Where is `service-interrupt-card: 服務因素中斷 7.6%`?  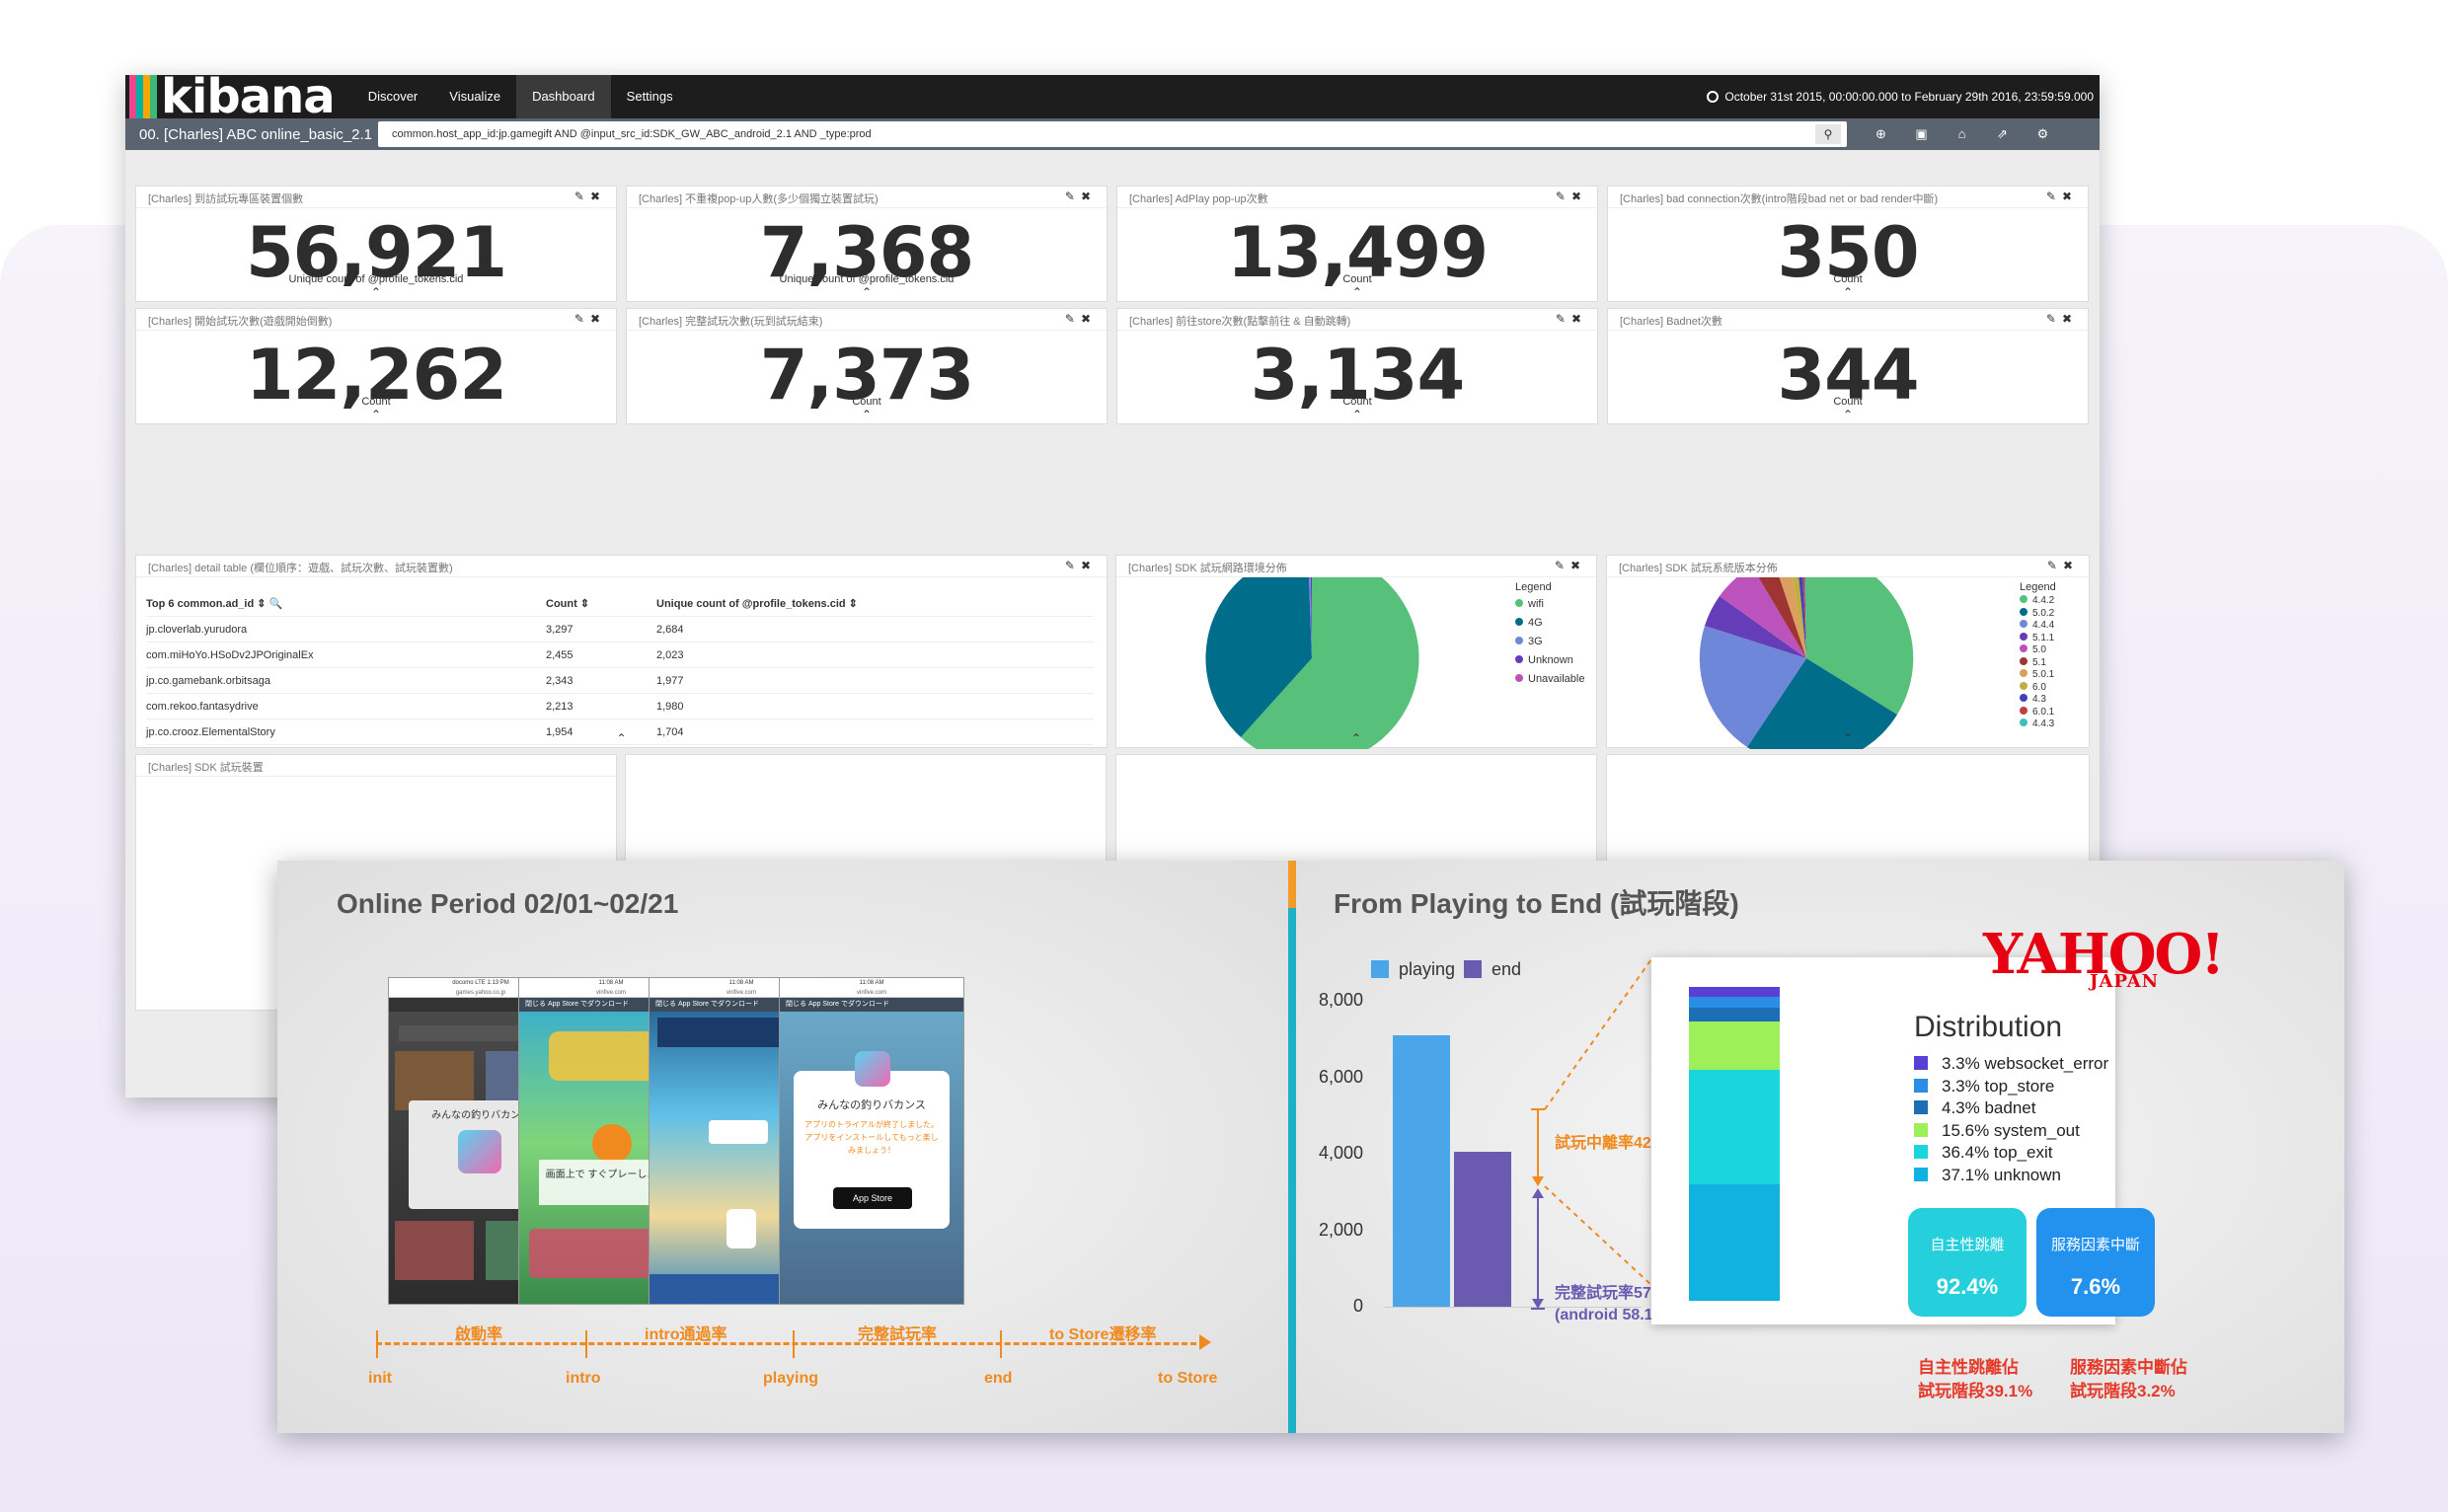 service-interrupt-card: 服務因素中斷 7.6% is located at coordinates (2095, 1262).